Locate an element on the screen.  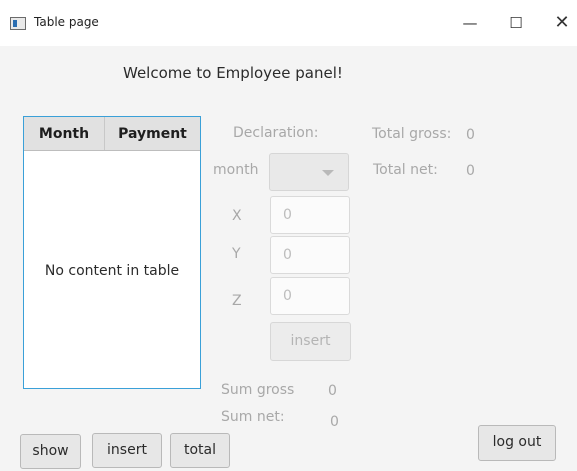
title-bar: Table page — ☐ ✕ is located at coordinates (288, 23).